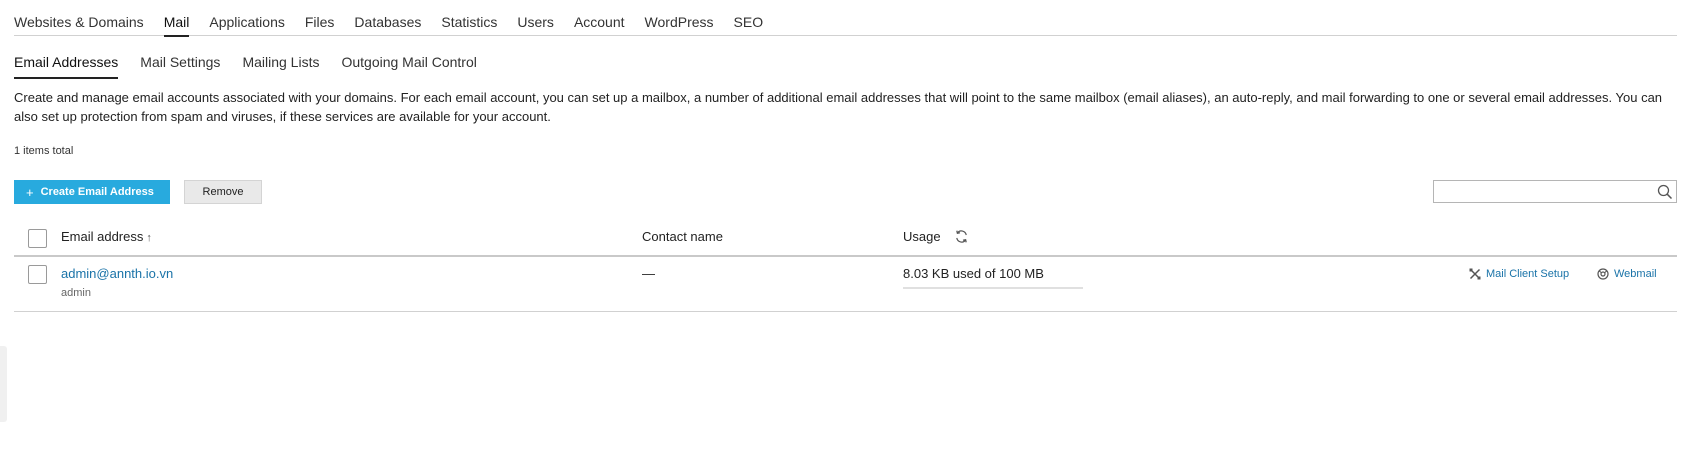 This screenshot has width=1691, height=467. What do you see at coordinates (66, 62) in the screenshot?
I see `subtab-email-addresses: Email Addresses` at bounding box center [66, 62].